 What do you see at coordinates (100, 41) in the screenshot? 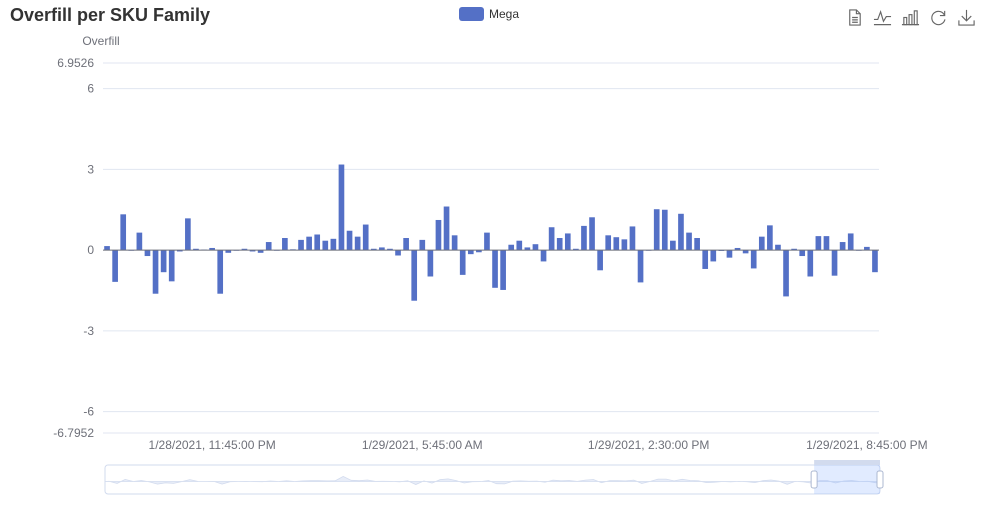
I see `y-axis-title: Overfill` at bounding box center [100, 41].